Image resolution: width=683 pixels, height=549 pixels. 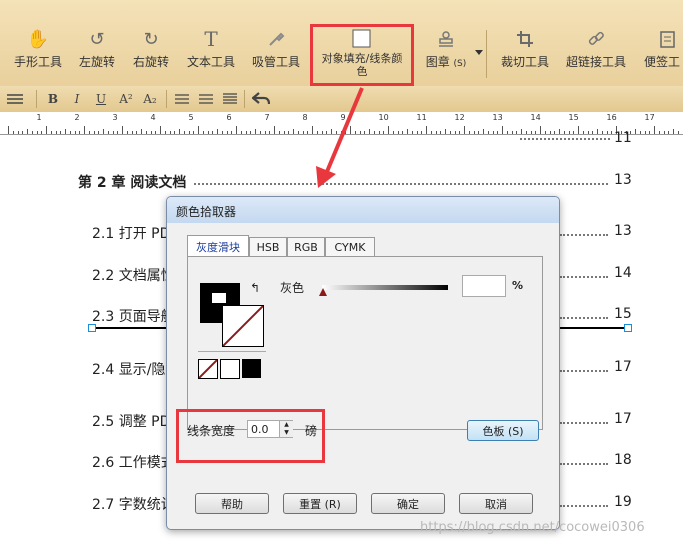 What do you see at coordinates (408, 503) in the screenshot?
I see `ok-button: 确定` at bounding box center [408, 503].